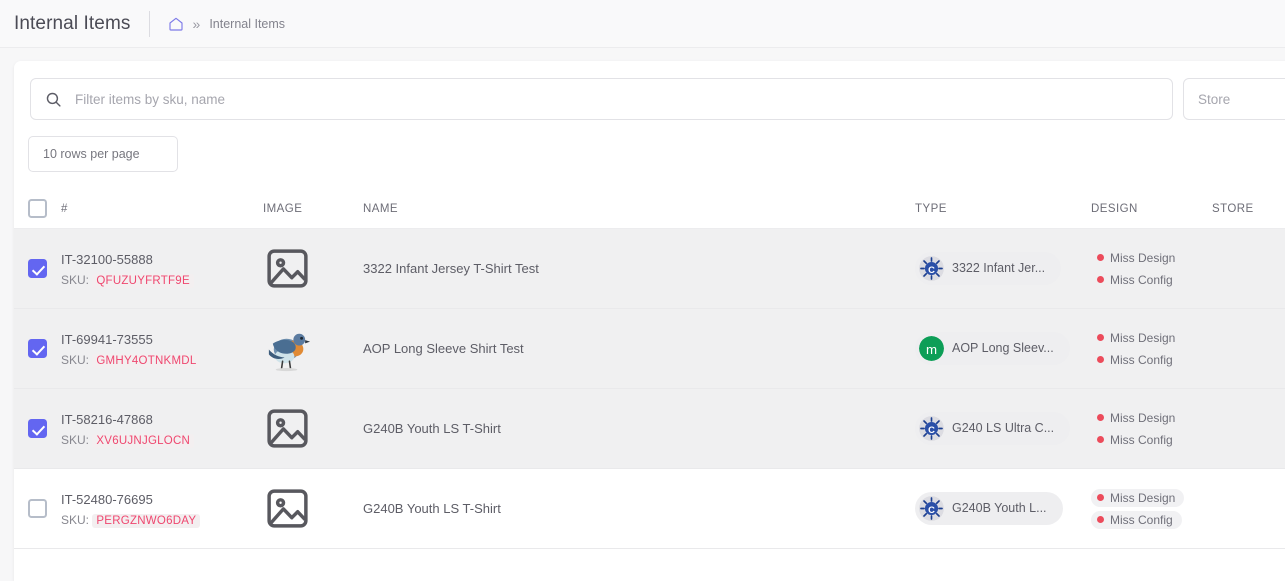  Describe the element at coordinates (143, 281) in the screenshot. I see `sku-value: QFUZUYFRTF9E` at that location.